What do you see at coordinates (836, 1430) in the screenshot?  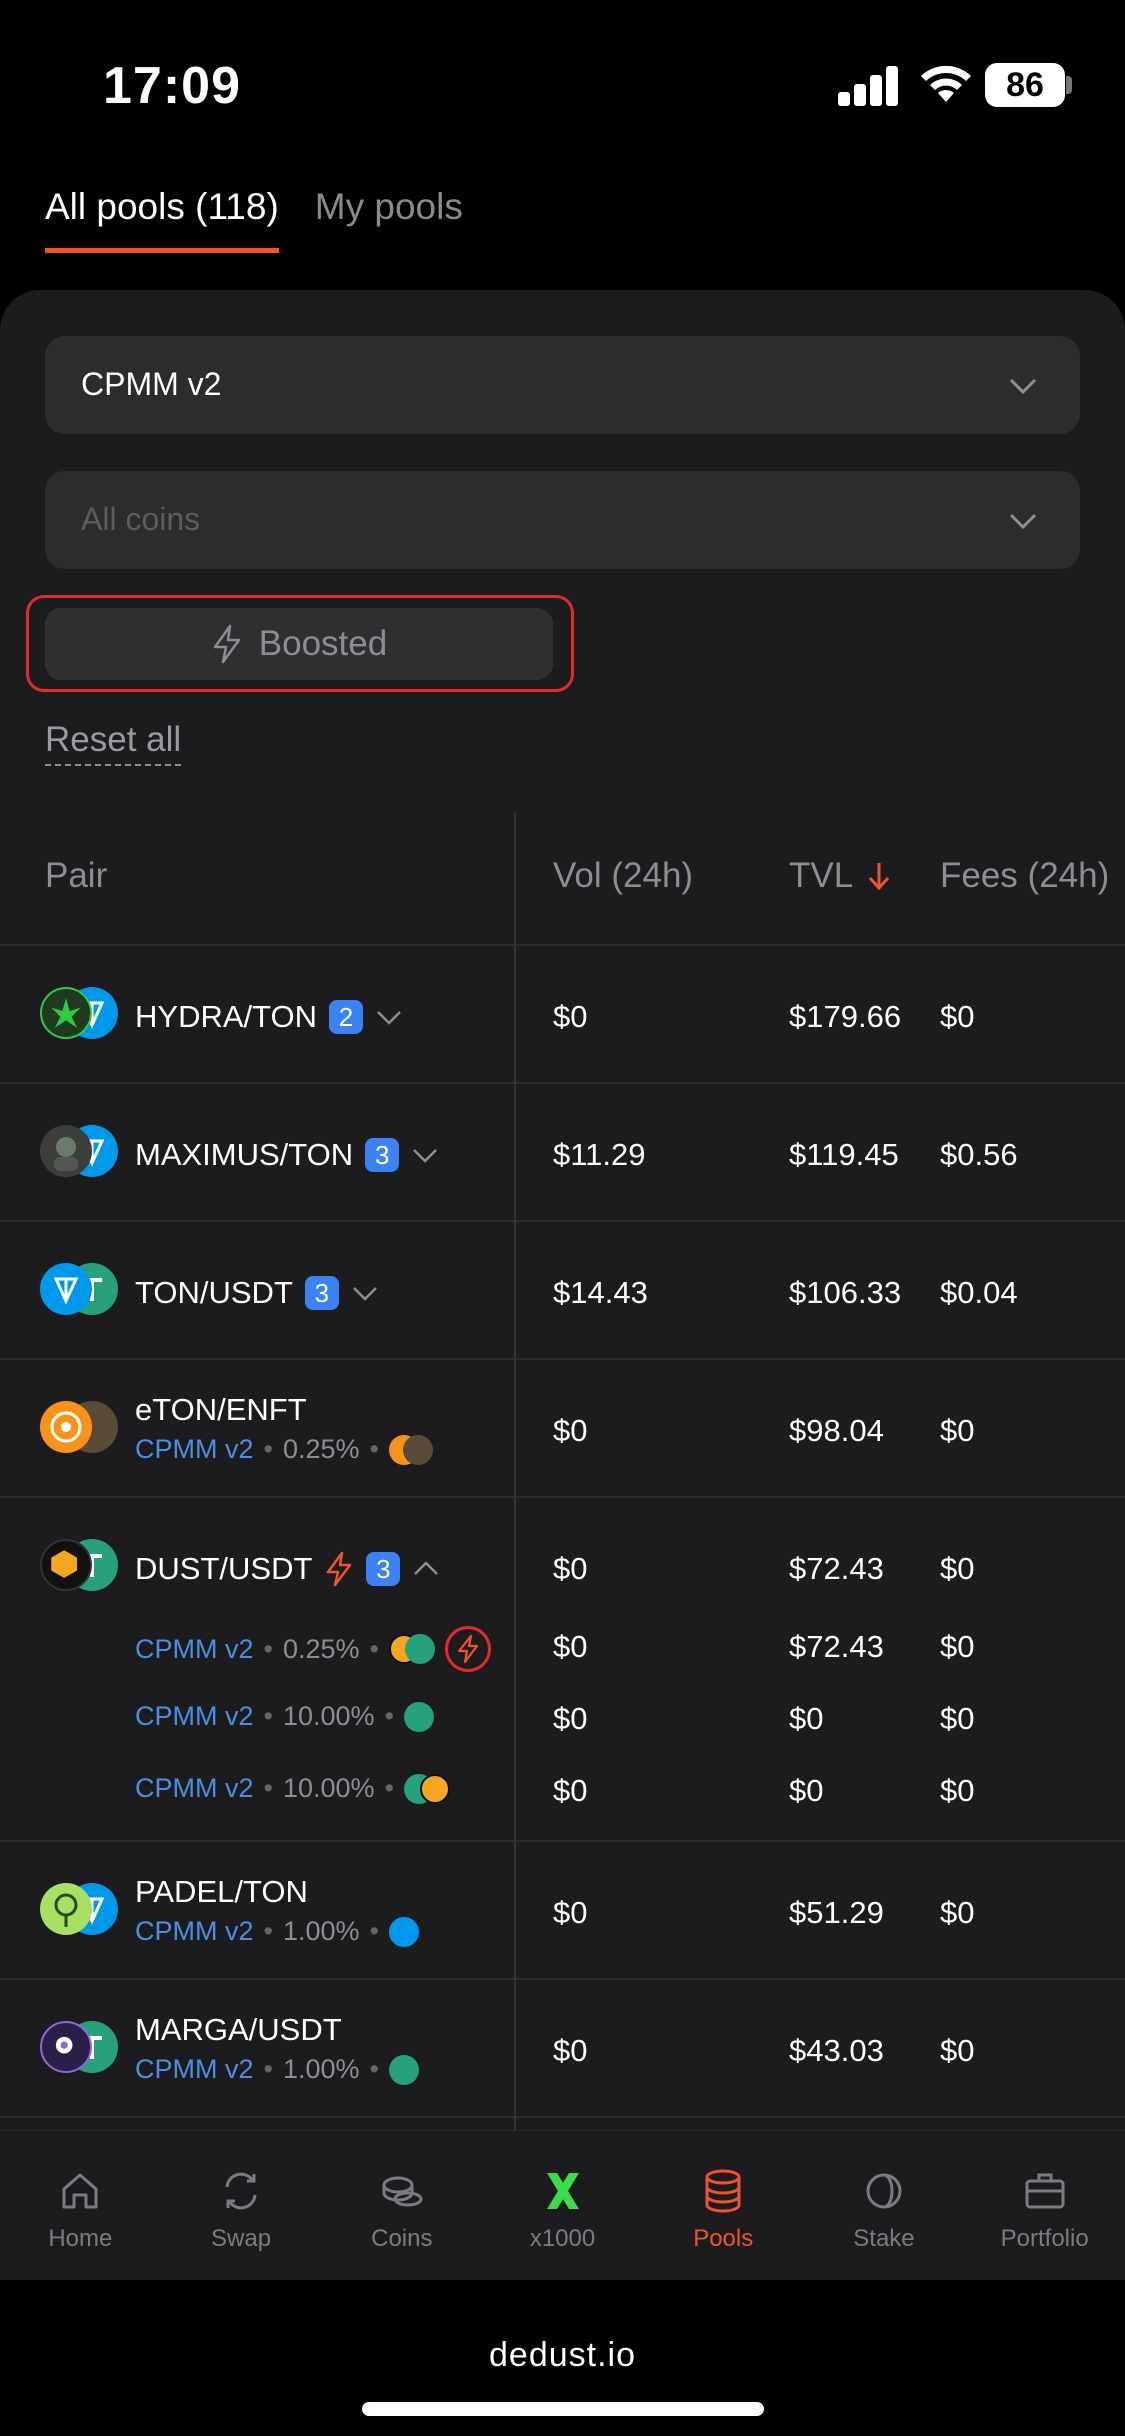 I see `tvl-value: $98.04` at bounding box center [836, 1430].